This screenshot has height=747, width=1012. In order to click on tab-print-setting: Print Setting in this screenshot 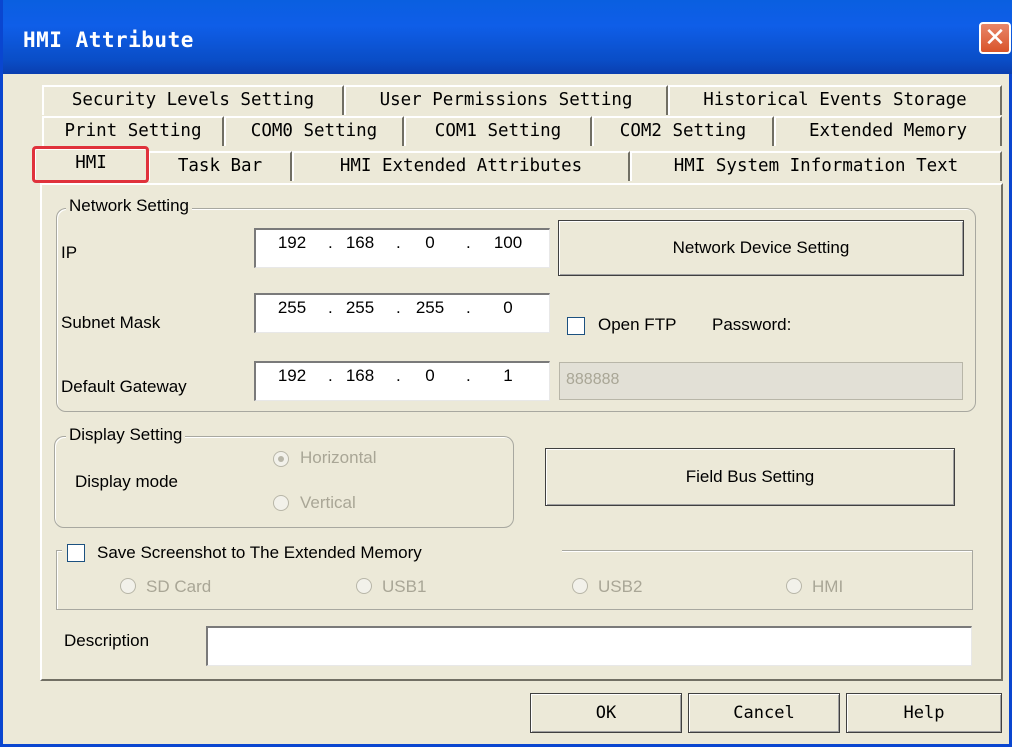, I will do `click(133, 131)`.